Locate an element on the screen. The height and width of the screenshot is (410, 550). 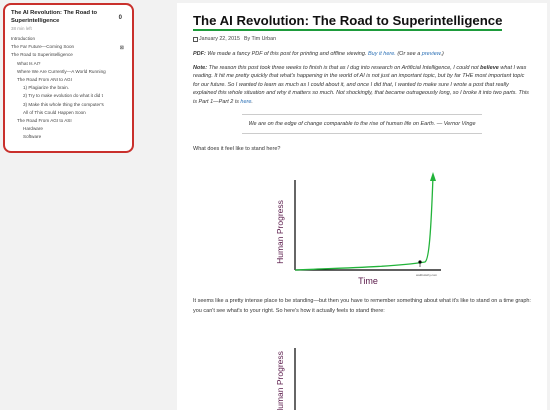
toc-item: The Road to Superintelligence is located at coordinates (68, 55).